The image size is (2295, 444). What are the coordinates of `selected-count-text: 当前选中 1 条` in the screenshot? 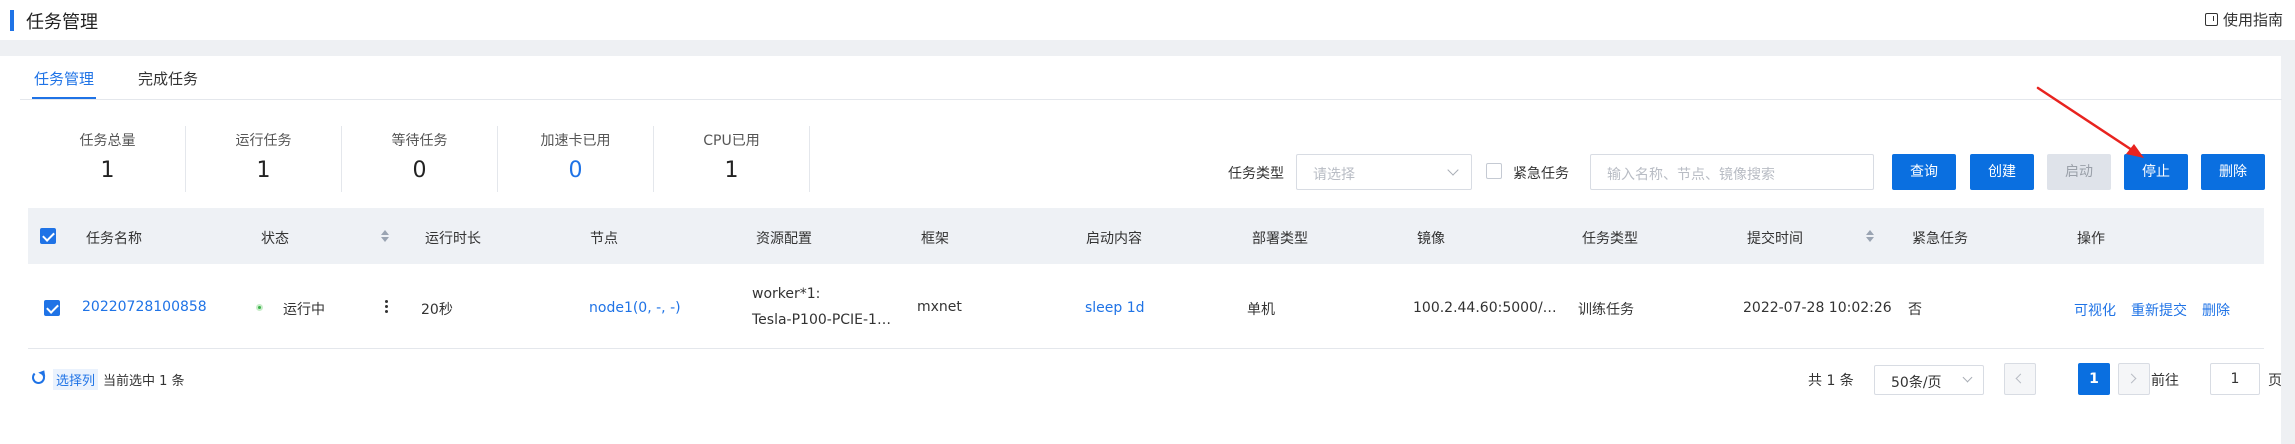 It's located at (144, 381).